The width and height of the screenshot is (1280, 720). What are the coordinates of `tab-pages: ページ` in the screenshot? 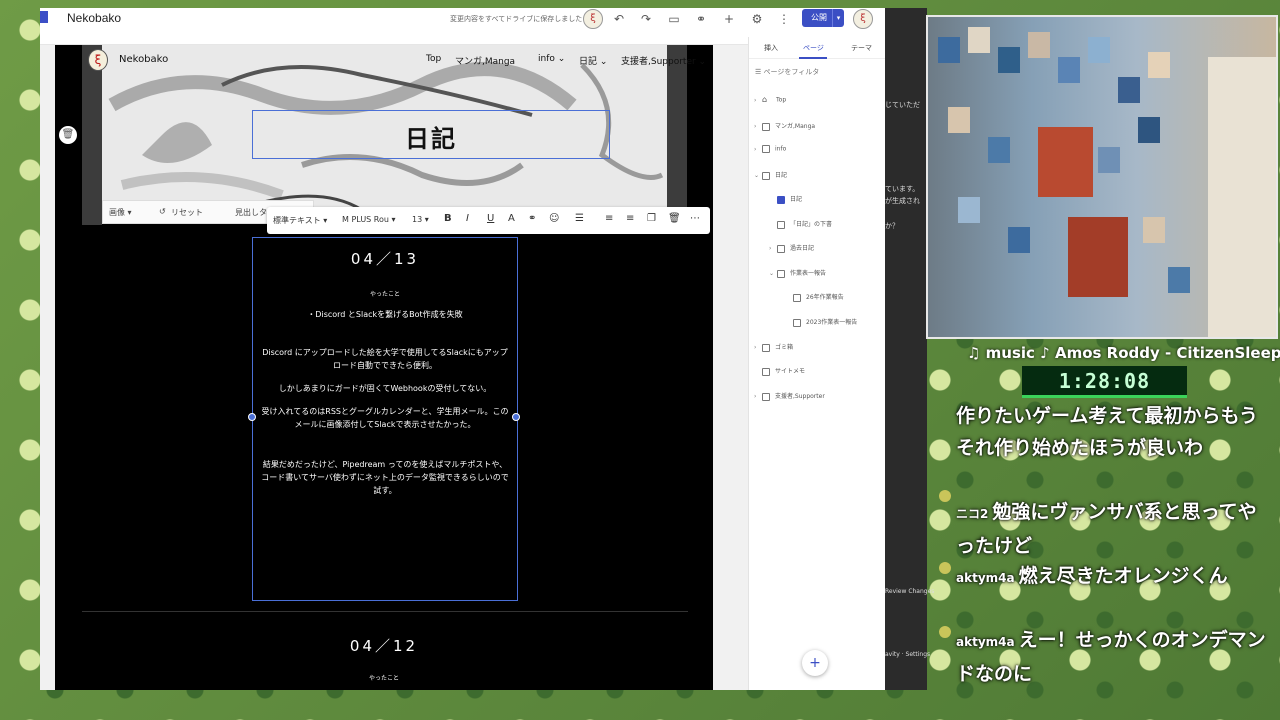 It's located at (813, 48).